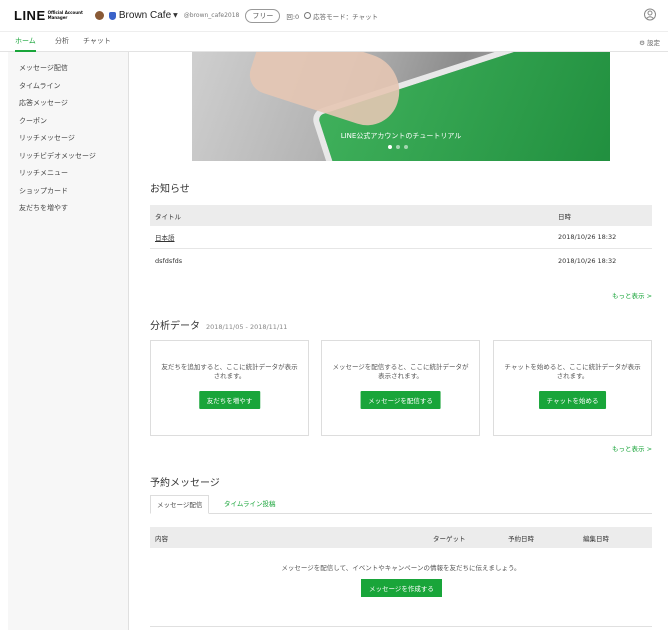 The height and width of the screenshot is (630, 668). Describe the element at coordinates (293, 16) in the screenshot. I see `message-count: 回:0` at that location.